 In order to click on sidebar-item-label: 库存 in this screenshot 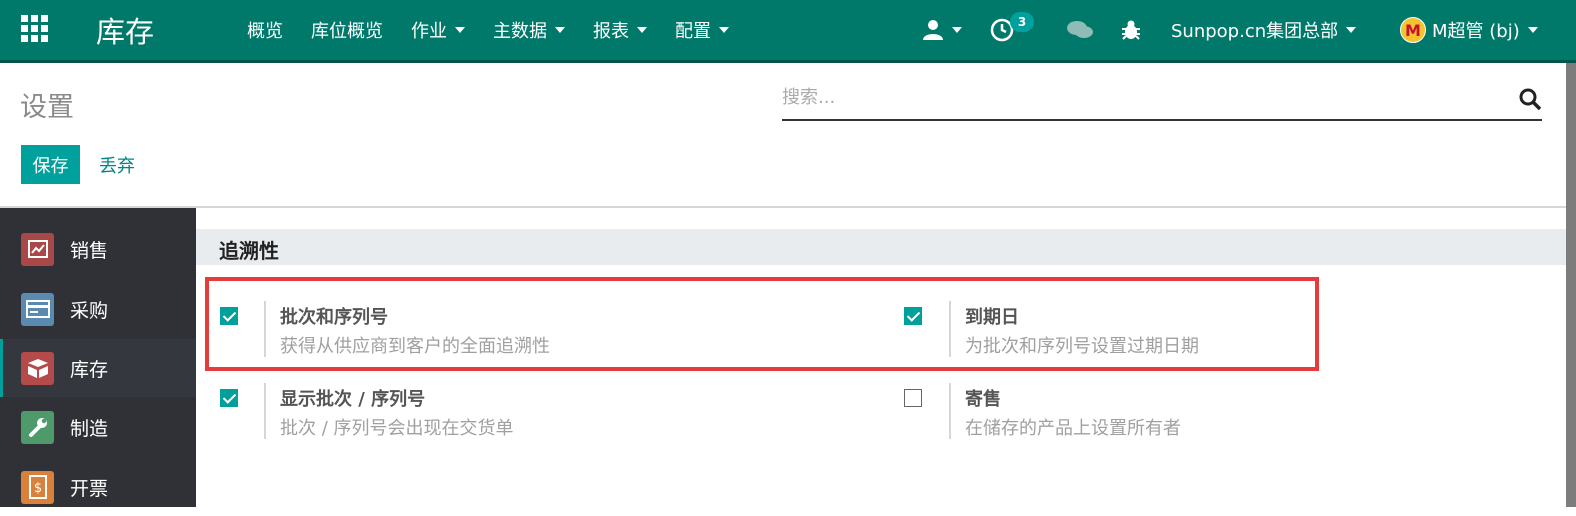, I will do `click(89, 369)`.